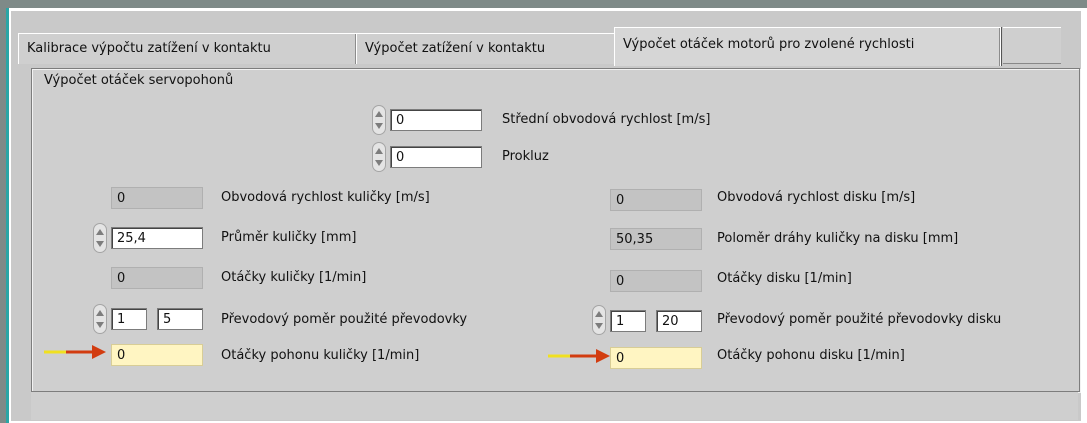  Describe the element at coordinates (811, 355) in the screenshot. I see `disk-drive-rpm-label: Otáčky pohonu disku [1/min]` at that location.